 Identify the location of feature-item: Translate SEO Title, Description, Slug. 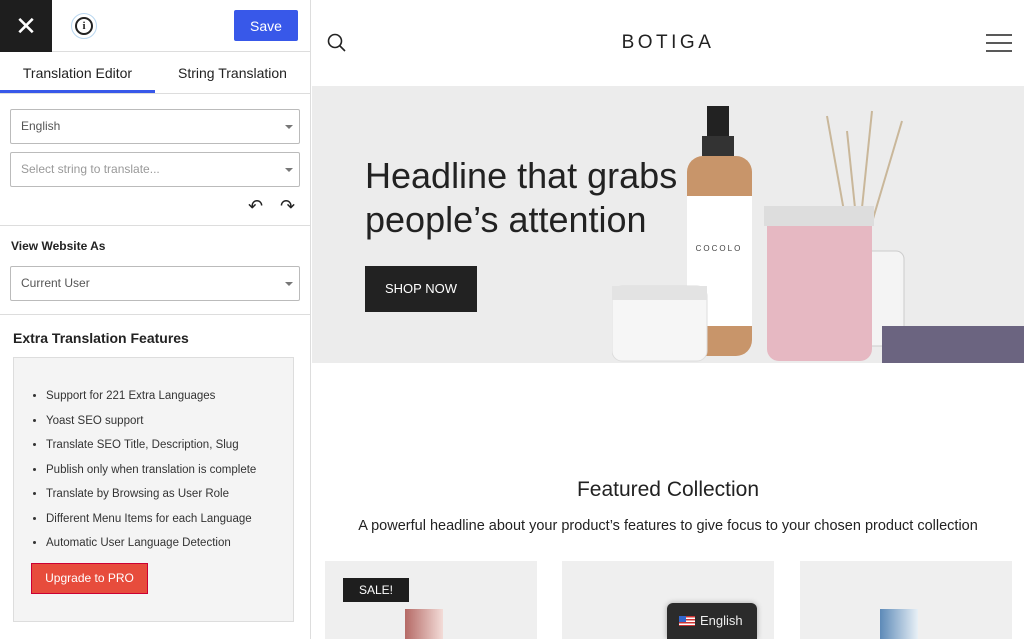
(151, 445).